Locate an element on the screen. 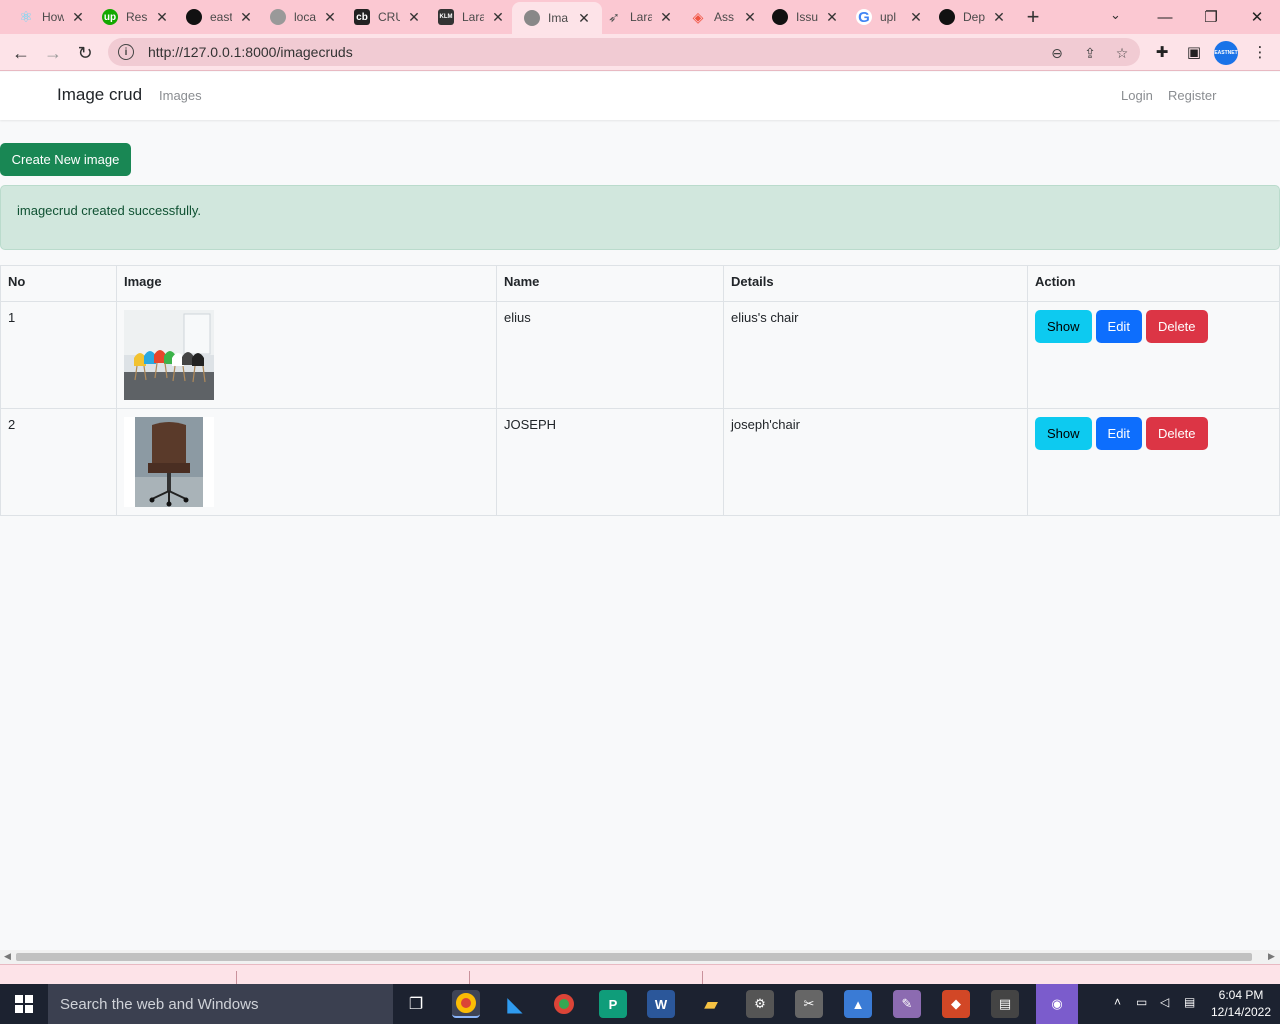 The width and height of the screenshot is (1280, 1024). create-new-image-button: Create New image is located at coordinates (65, 159).